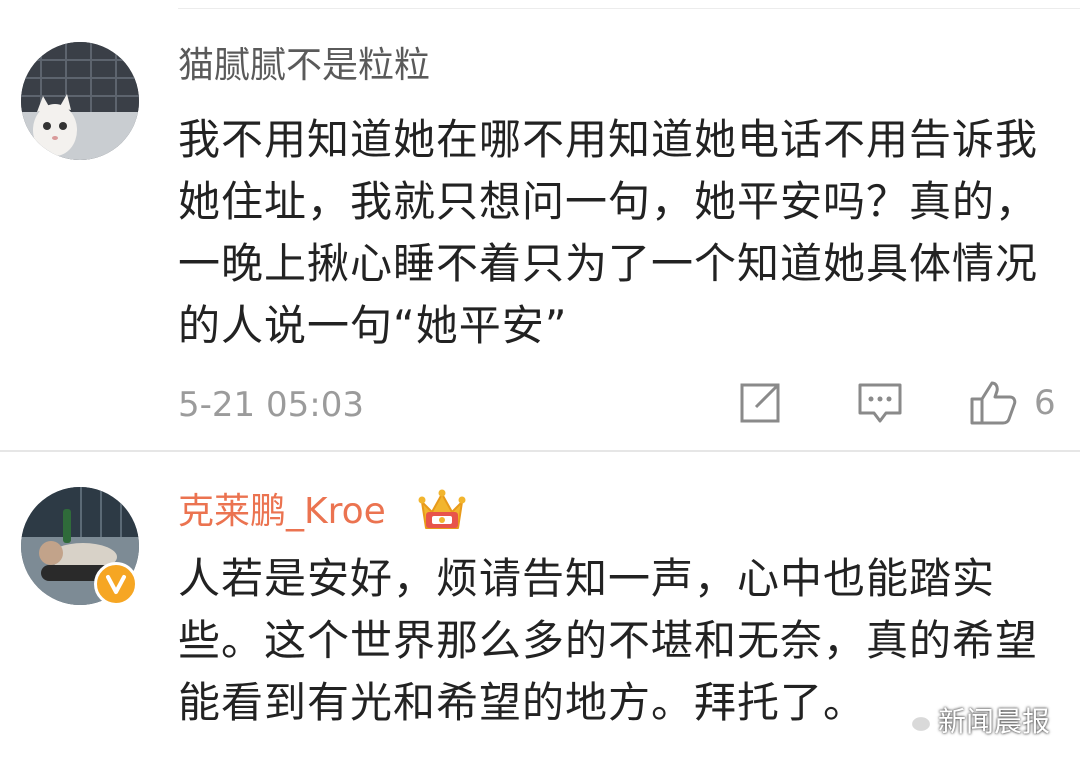 The width and height of the screenshot is (1080, 757). I want to click on comment-icon, so click(880, 403).